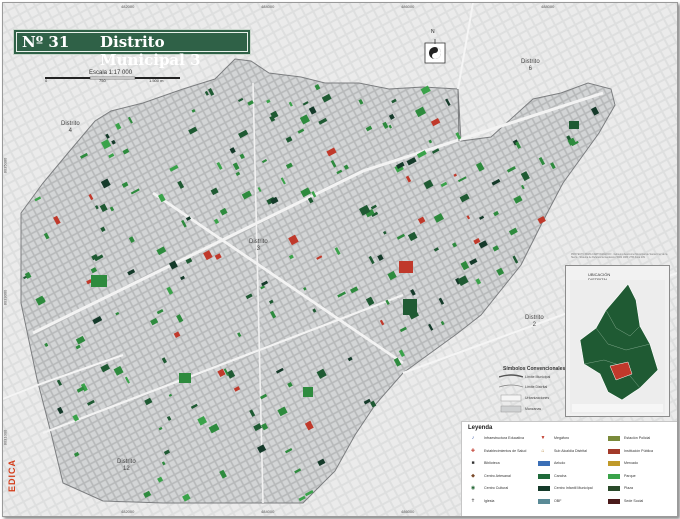 This screenshot has height=519, width=680. I want to click on publisher-logo: EDICA, so click(13, 479).